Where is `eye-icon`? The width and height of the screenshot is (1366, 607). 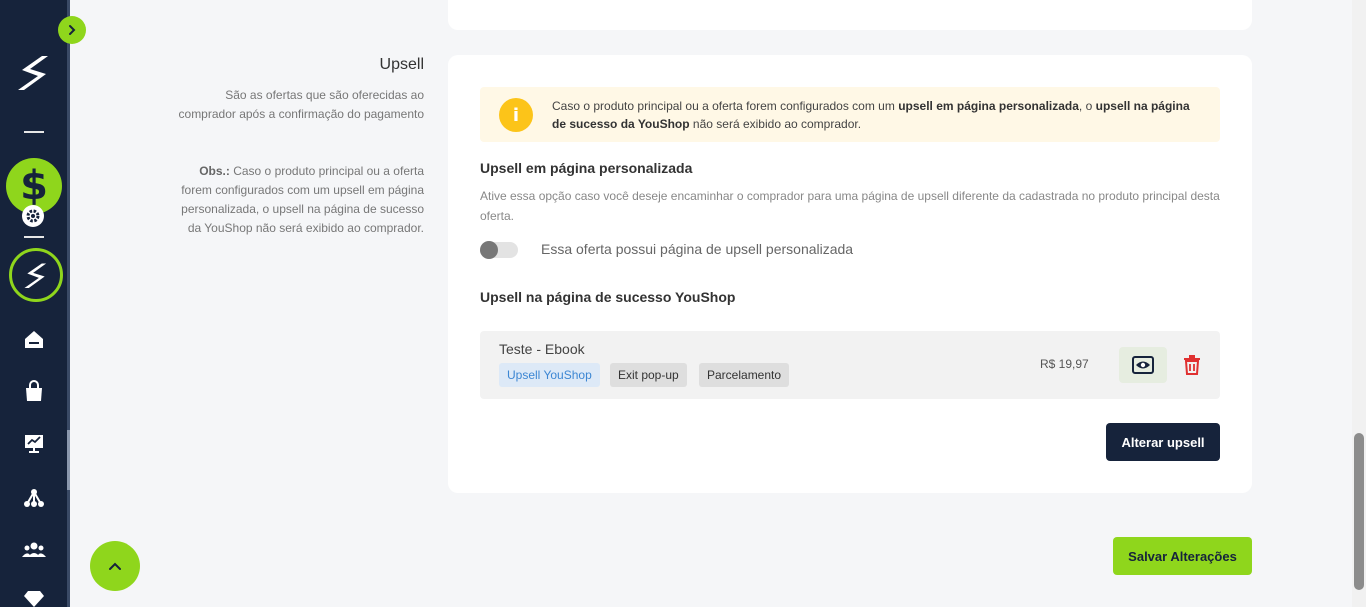 eye-icon is located at coordinates (1143, 365).